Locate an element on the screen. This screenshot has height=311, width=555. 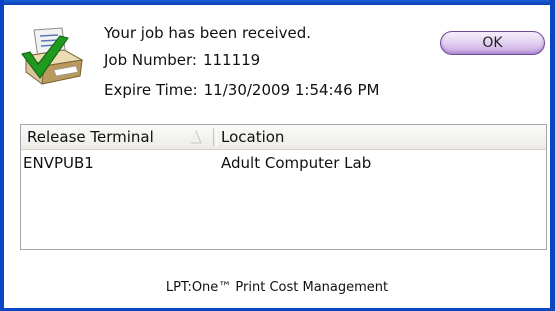
table-header: Release Terminal Location is located at coordinates (283, 137).